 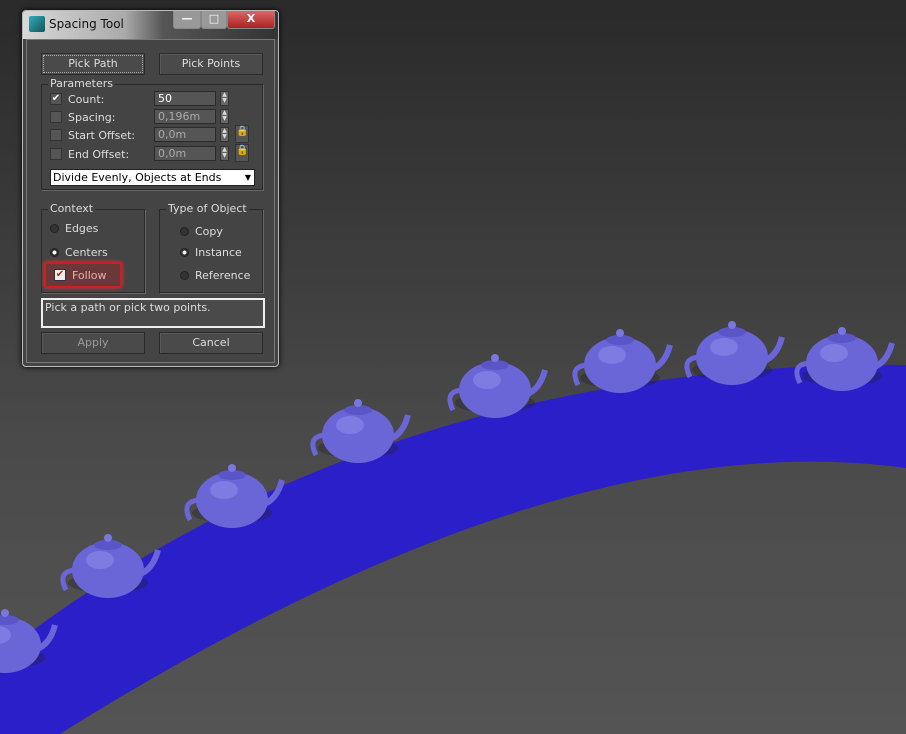 What do you see at coordinates (37, 24) in the screenshot?
I see `app-icon` at bounding box center [37, 24].